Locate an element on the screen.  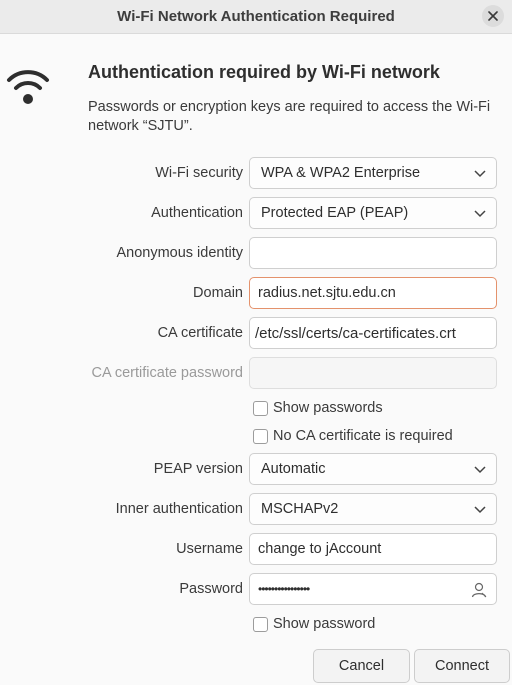
ca-certificate-password-label: CA certificate password is located at coordinates (167, 373).